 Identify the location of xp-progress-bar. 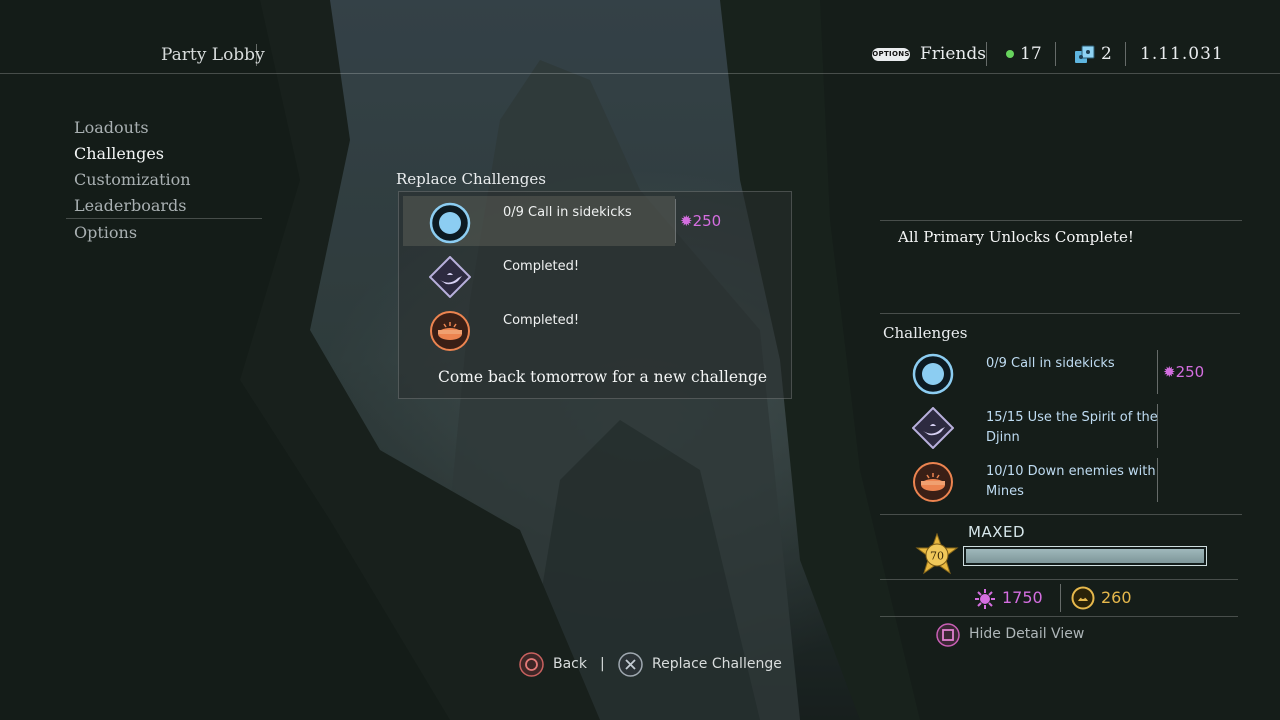
(1085, 556).